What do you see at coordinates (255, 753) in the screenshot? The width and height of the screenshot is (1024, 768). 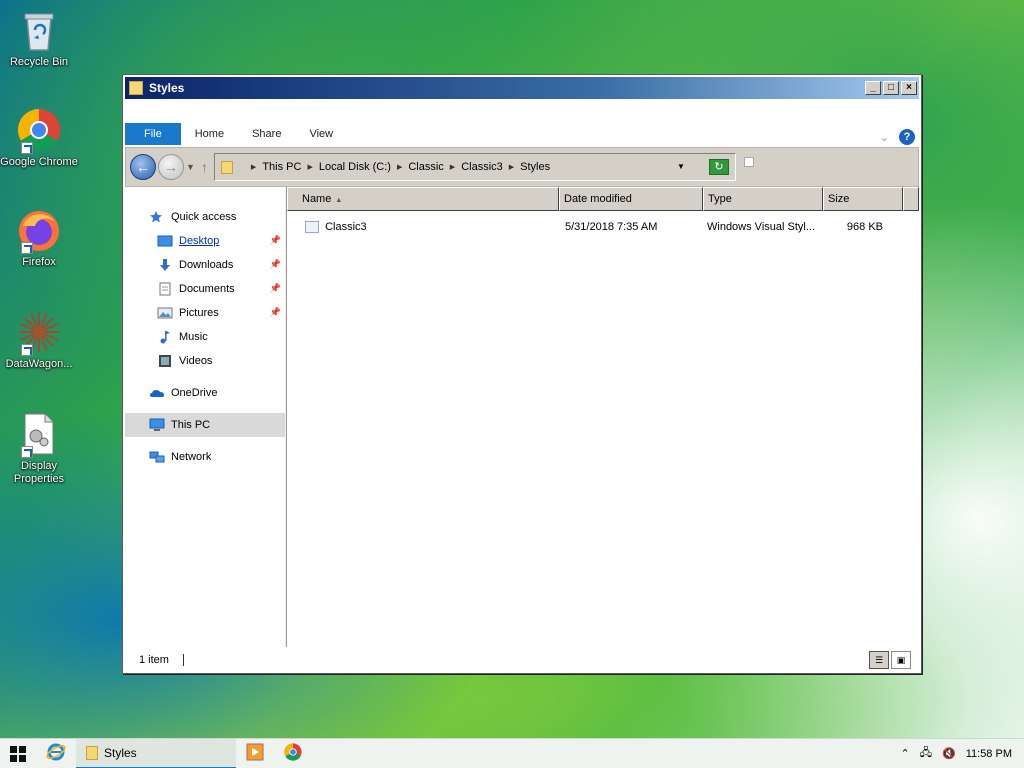 I see `taskbar-media-player` at bounding box center [255, 753].